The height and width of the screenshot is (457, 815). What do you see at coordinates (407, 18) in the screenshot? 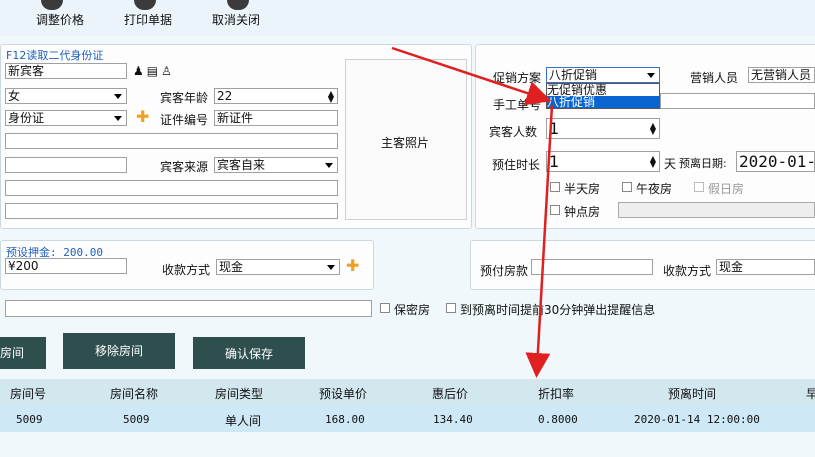
I see `toolbar: 调整价格 打印单据 取消关闭` at bounding box center [407, 18].